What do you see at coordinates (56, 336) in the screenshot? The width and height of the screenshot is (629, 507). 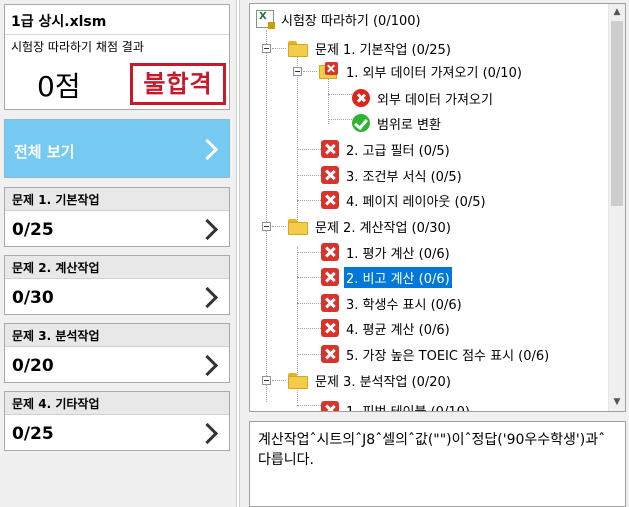 I see `question-title: 문제 3. 분석작업` at bounding box center [56, 336].